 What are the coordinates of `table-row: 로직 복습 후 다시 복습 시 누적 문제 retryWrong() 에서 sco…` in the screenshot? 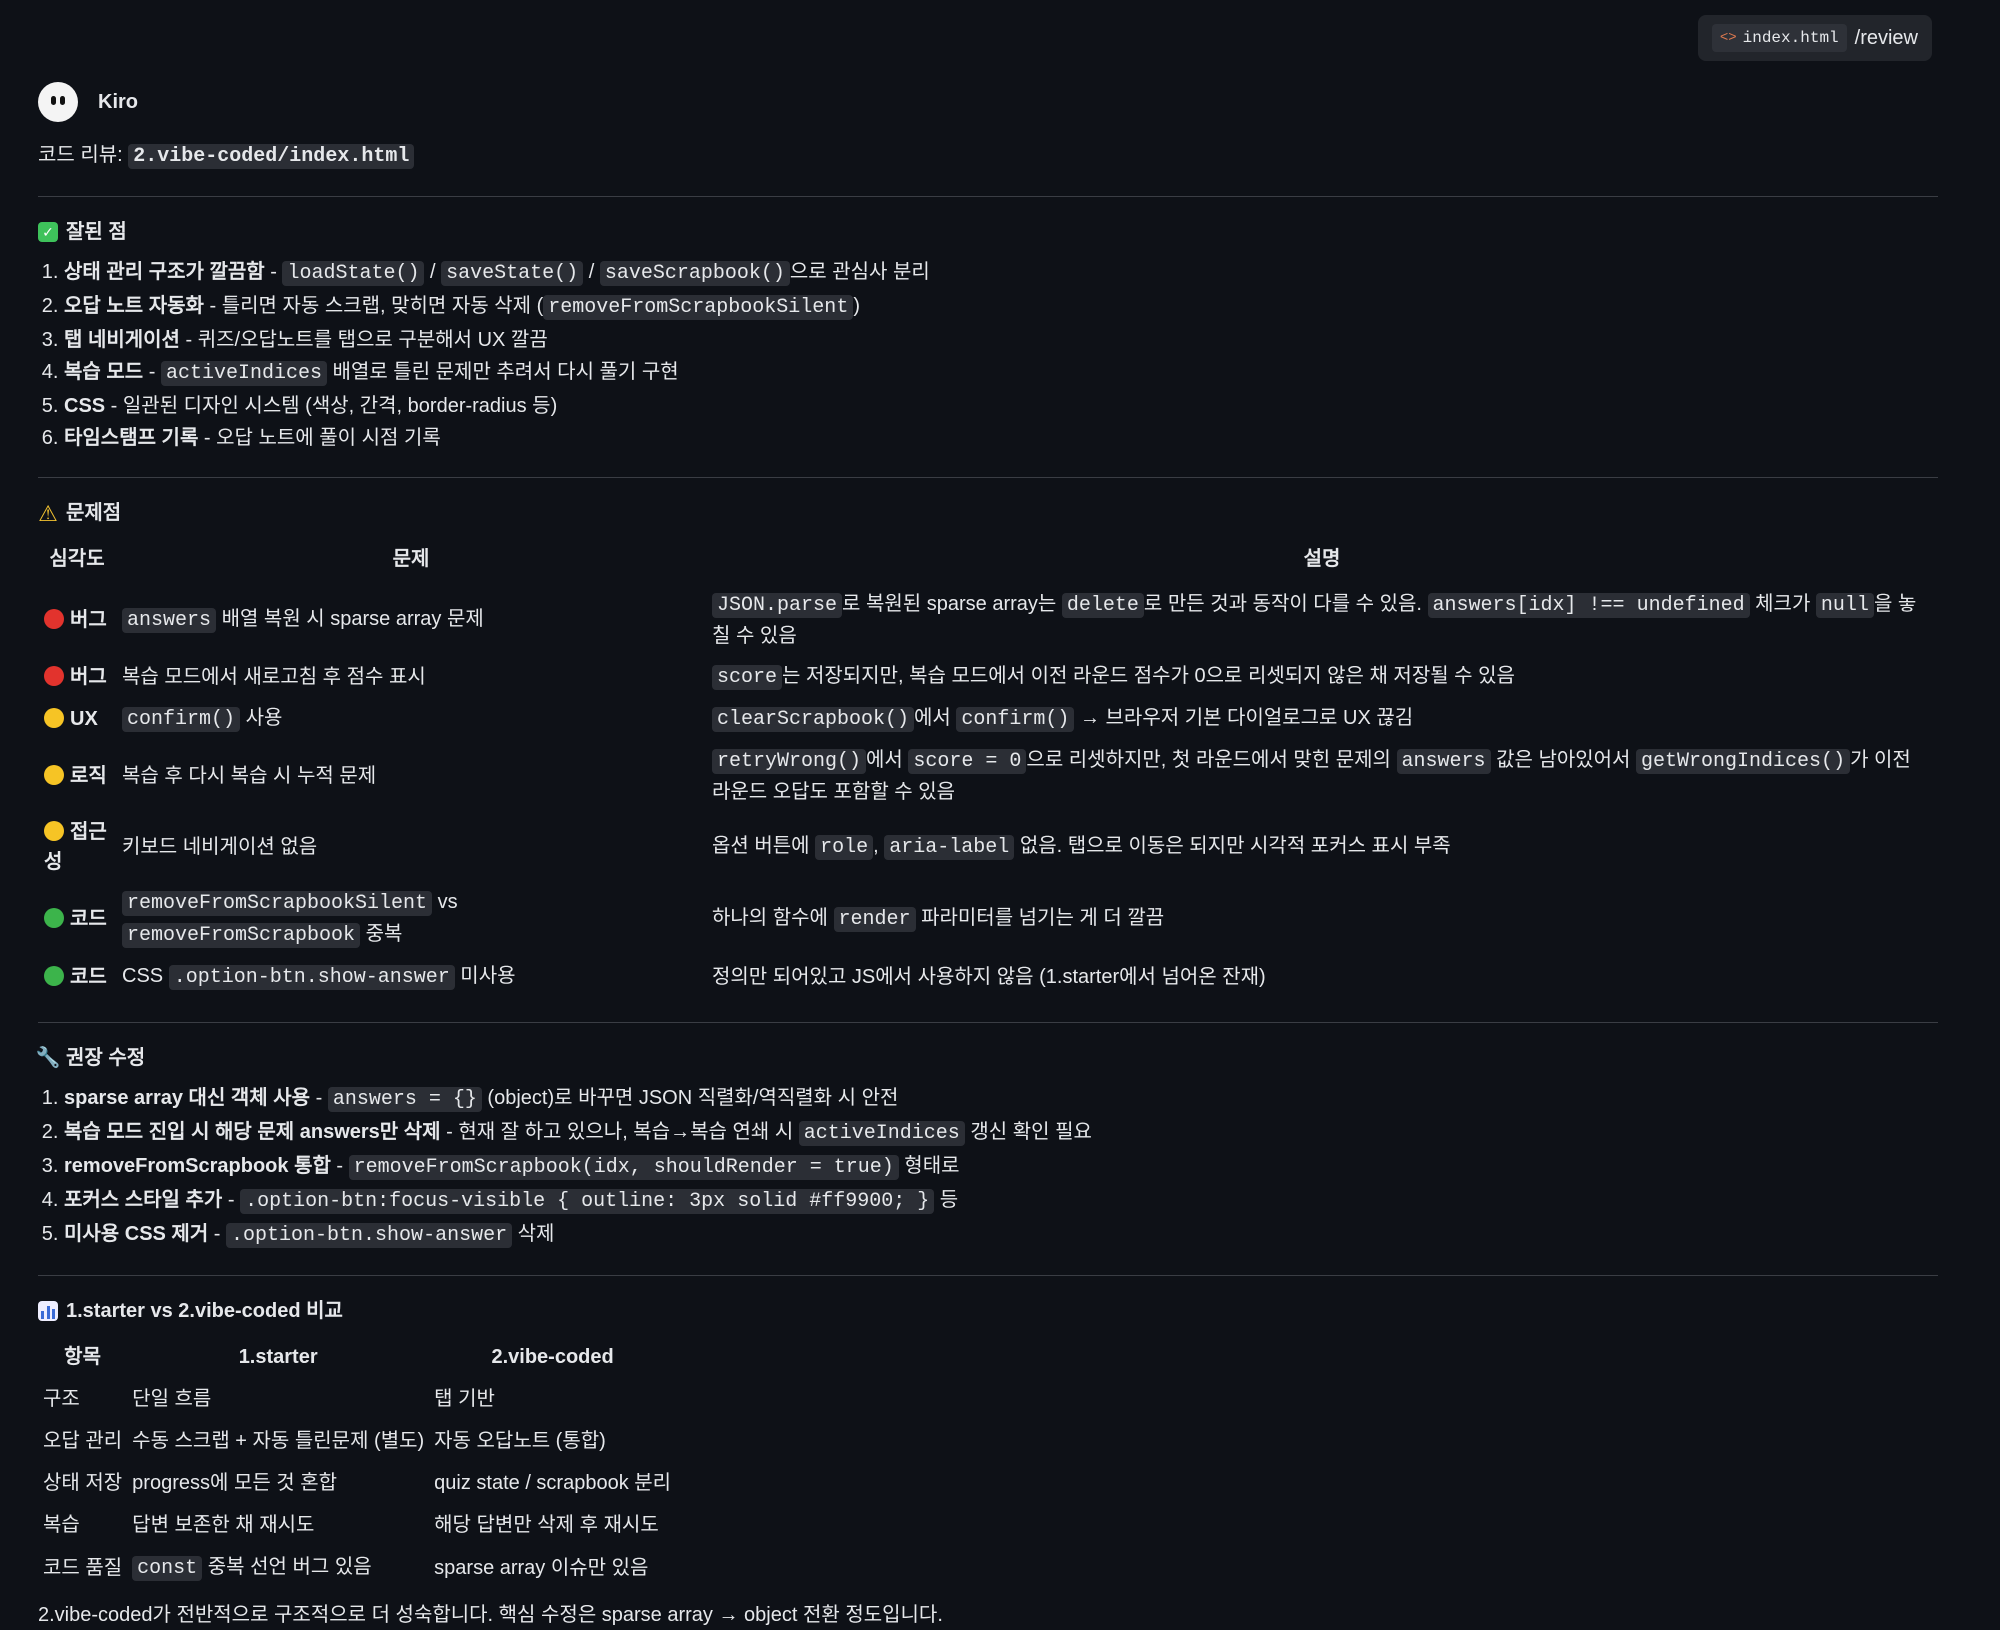 It's located at (988, 776).